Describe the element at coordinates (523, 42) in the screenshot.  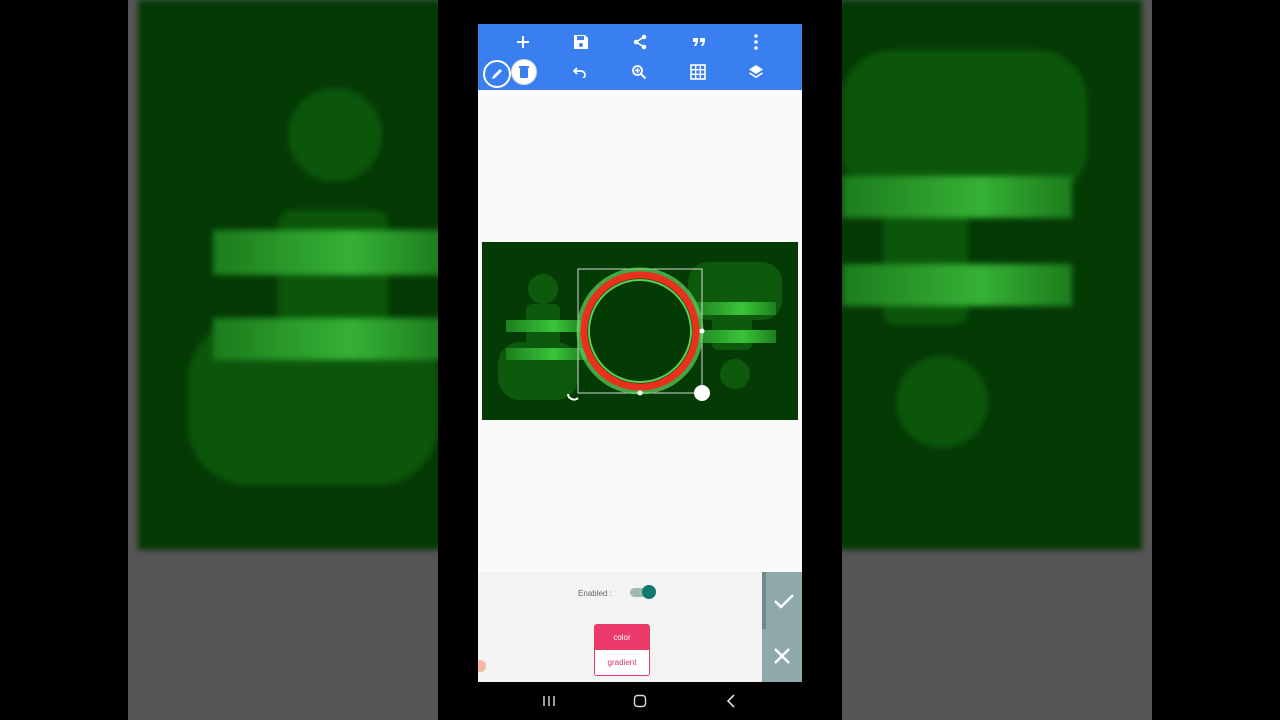
I see `add-icon` at that location.